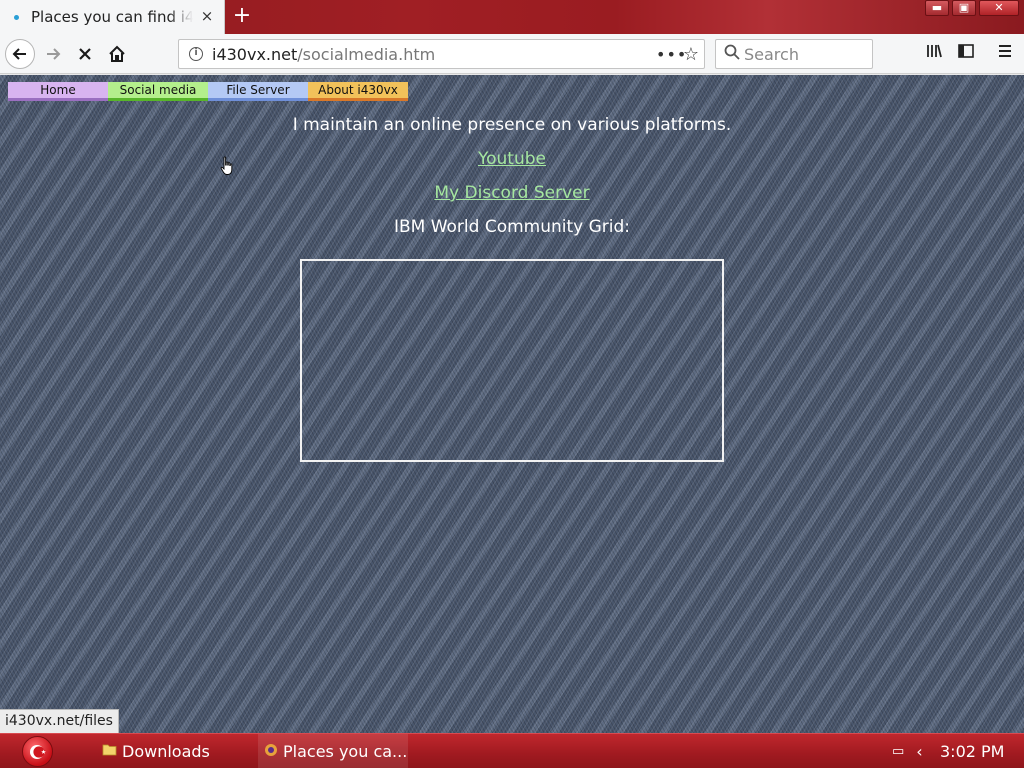  I want to click on stop-icon, so click(85, 54).